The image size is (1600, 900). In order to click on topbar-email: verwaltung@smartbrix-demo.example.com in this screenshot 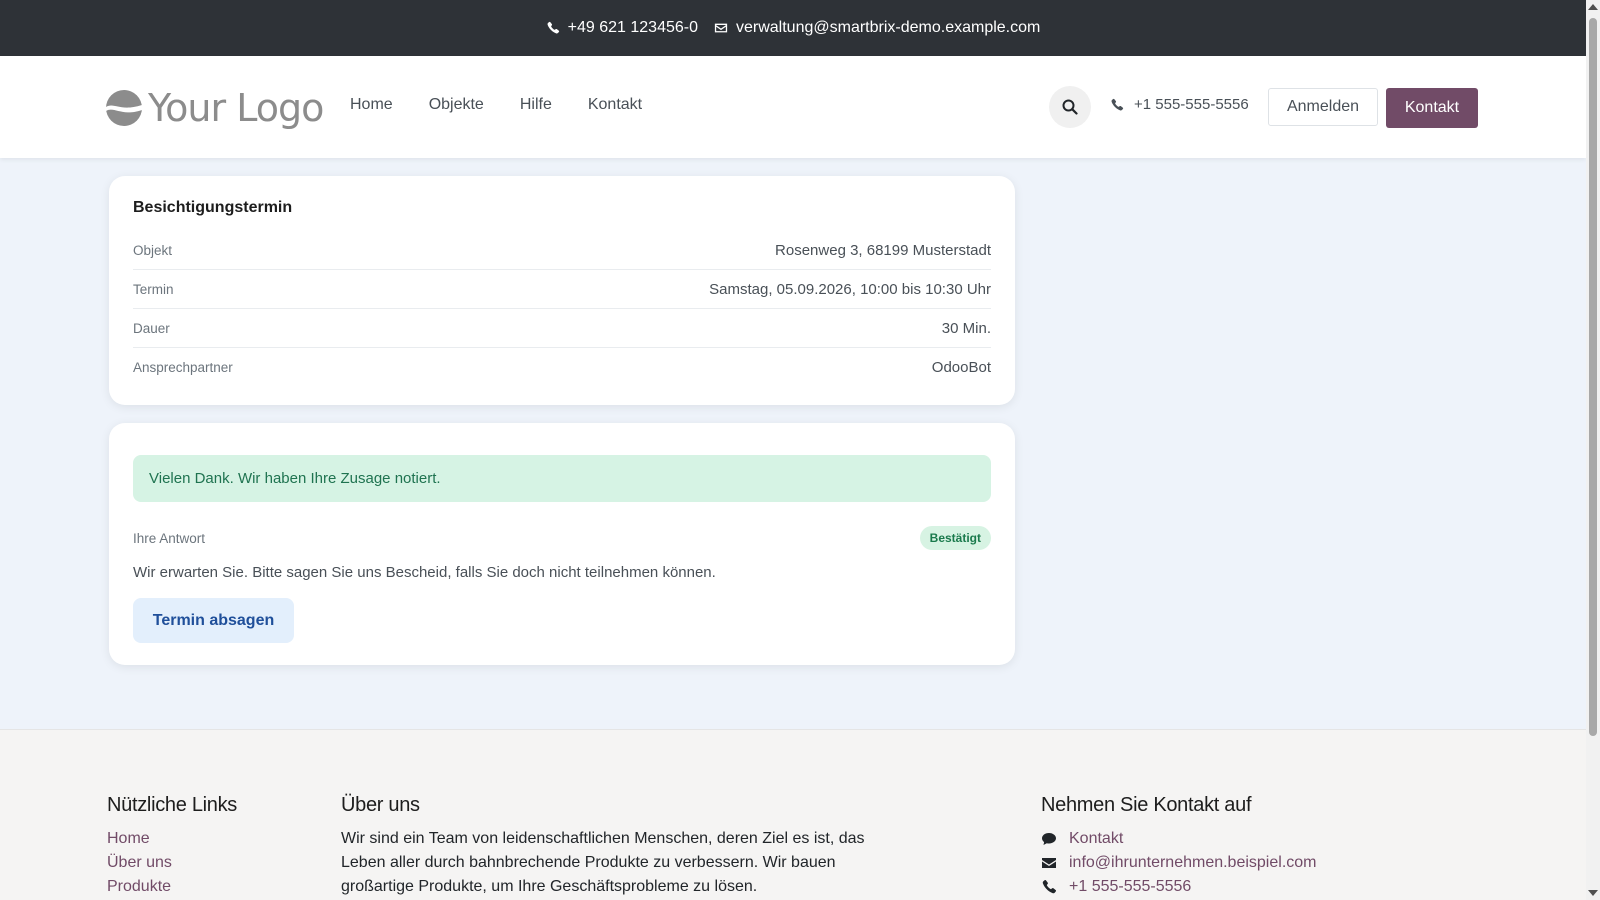, I will do `click(877, 28)`.